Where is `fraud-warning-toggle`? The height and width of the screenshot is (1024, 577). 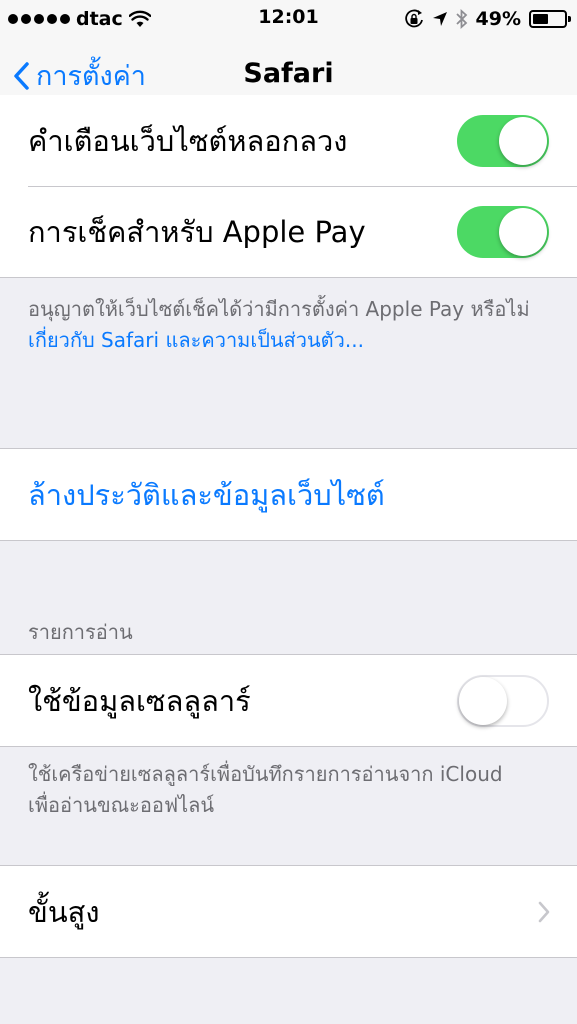
fraud-warning-toggle is located at coordinates (503, 140).